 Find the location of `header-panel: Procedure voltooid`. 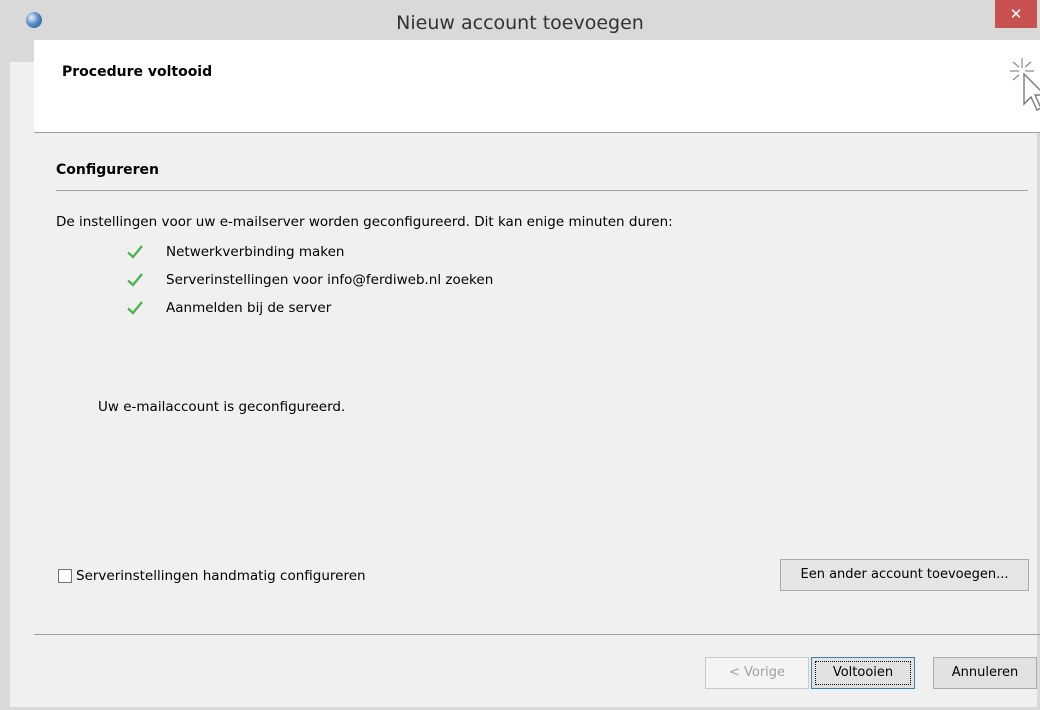

header-panel: Procedure voltooid is located at coordinates (537, 86).